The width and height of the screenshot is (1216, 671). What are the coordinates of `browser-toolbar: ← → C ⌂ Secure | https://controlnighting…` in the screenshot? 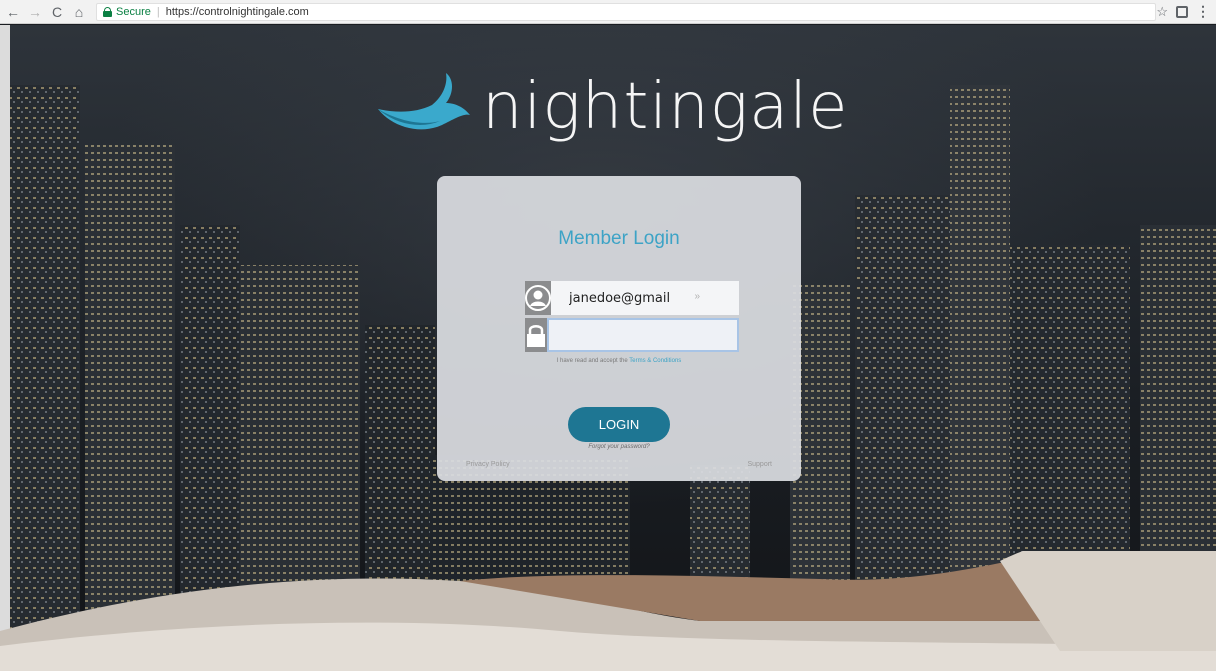 It's located at (608, 12).